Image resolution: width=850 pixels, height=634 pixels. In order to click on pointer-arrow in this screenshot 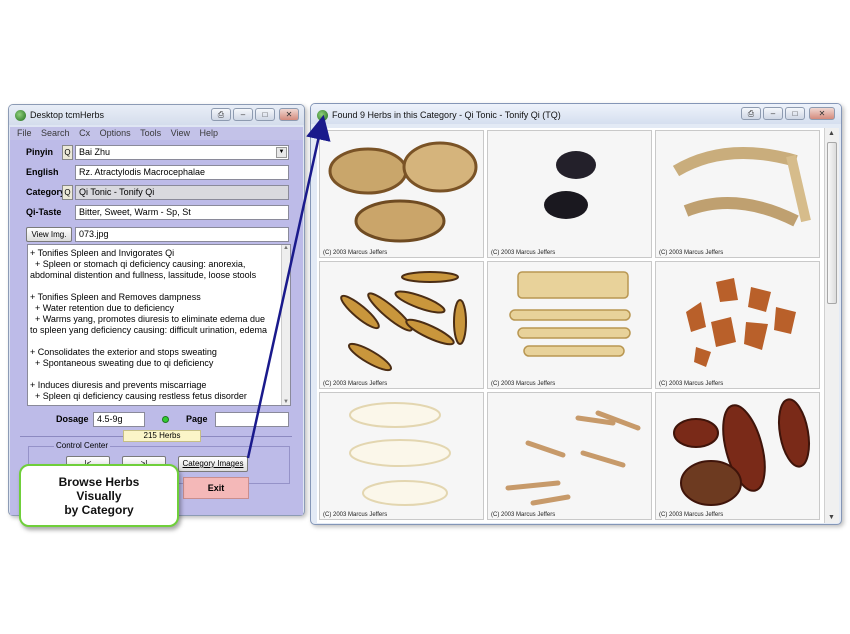, I will do `click(288, 286)`.